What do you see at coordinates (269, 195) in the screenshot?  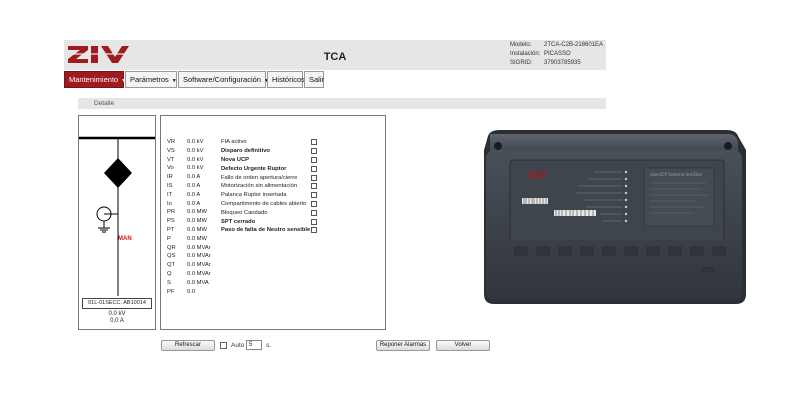 I see `alarm-row: Palanca Ruptor insertada` at bounding box center [269, 195].